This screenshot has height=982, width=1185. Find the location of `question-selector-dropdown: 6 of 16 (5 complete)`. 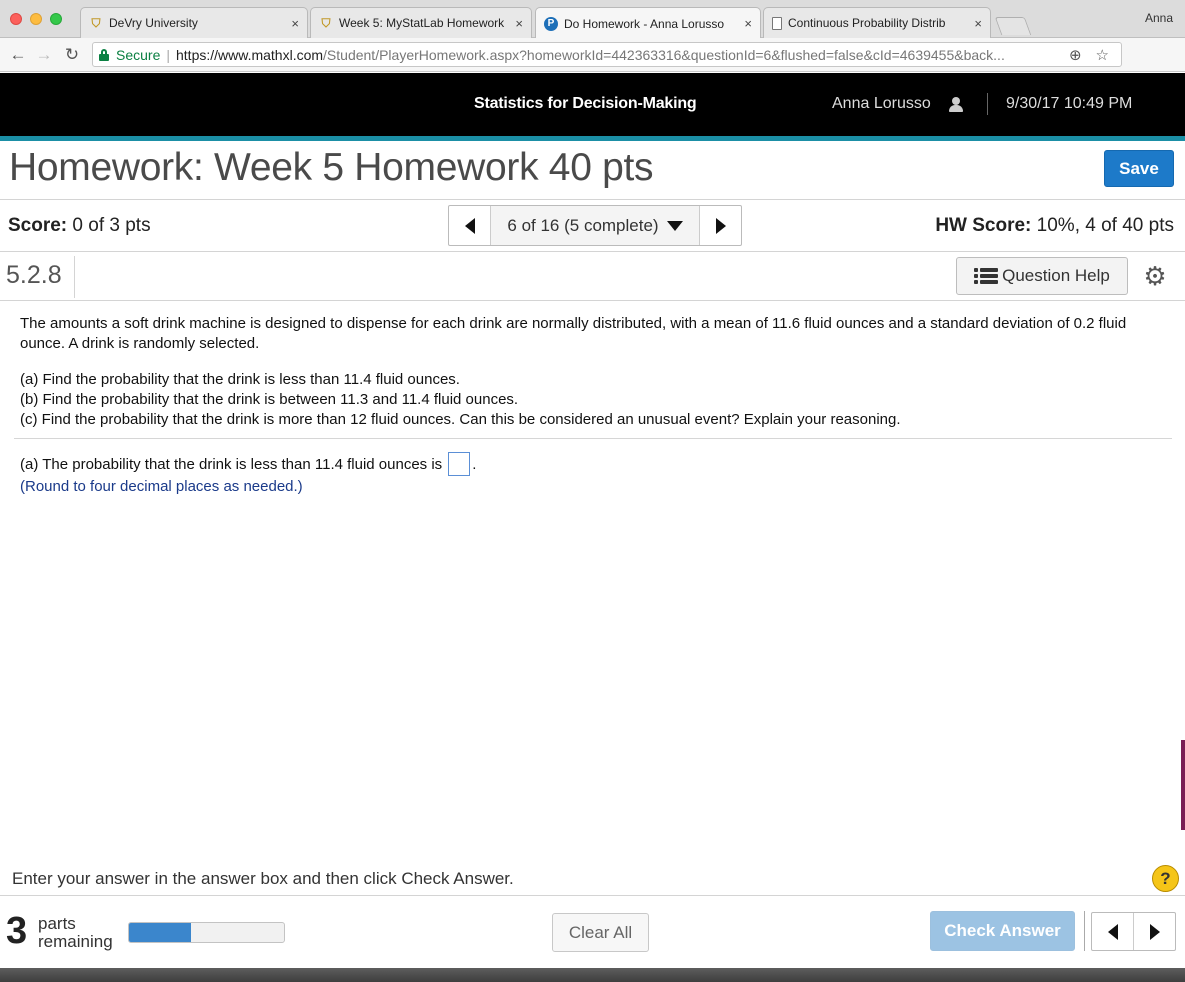

question-selector-dropdown: 6 of 16 (5 complete) is located at coordinates (595, 225).